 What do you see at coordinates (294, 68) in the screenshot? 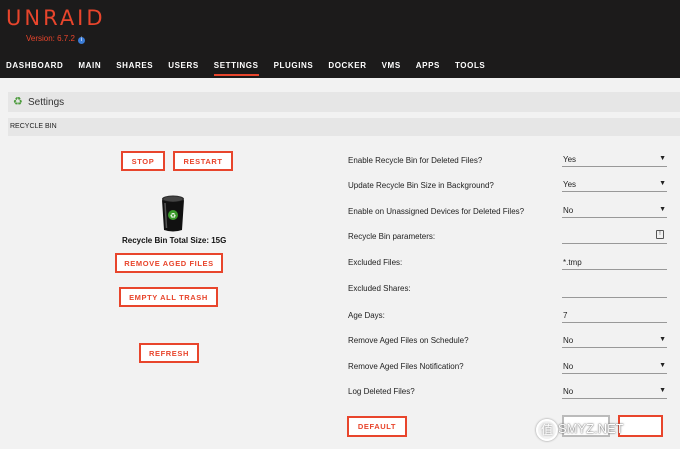
I see `nav-plugins: PLUGINS` at bounding box center [294, 68].